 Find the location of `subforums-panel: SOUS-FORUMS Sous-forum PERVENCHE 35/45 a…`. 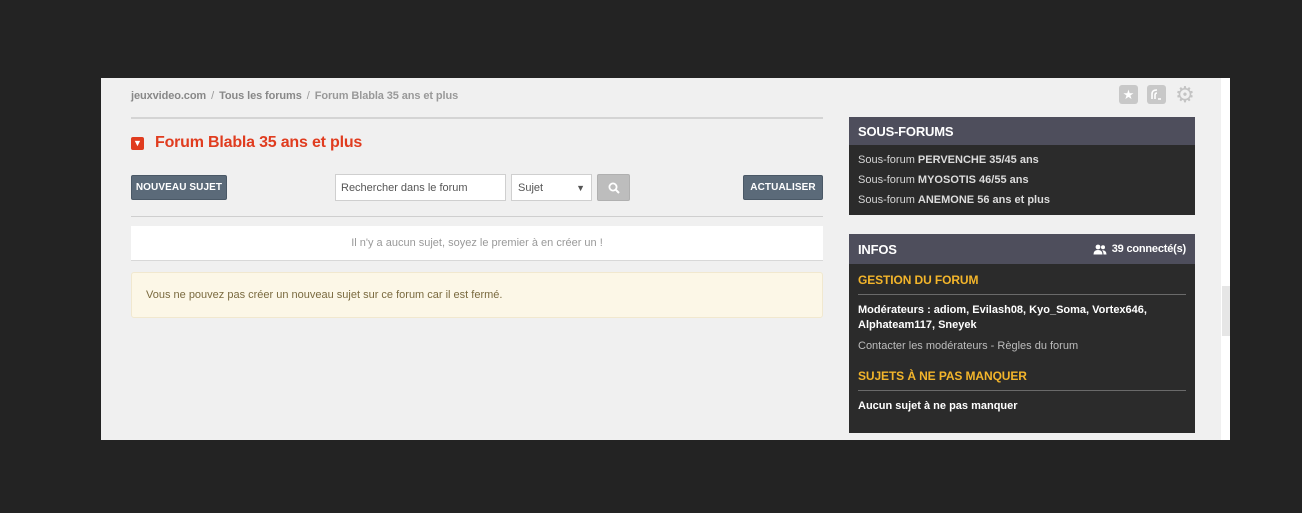

subforums-panel: SOUS-FORUMS Sous-forum PERVENCHE 35/45 a… is located at coordinates (1022, 166).